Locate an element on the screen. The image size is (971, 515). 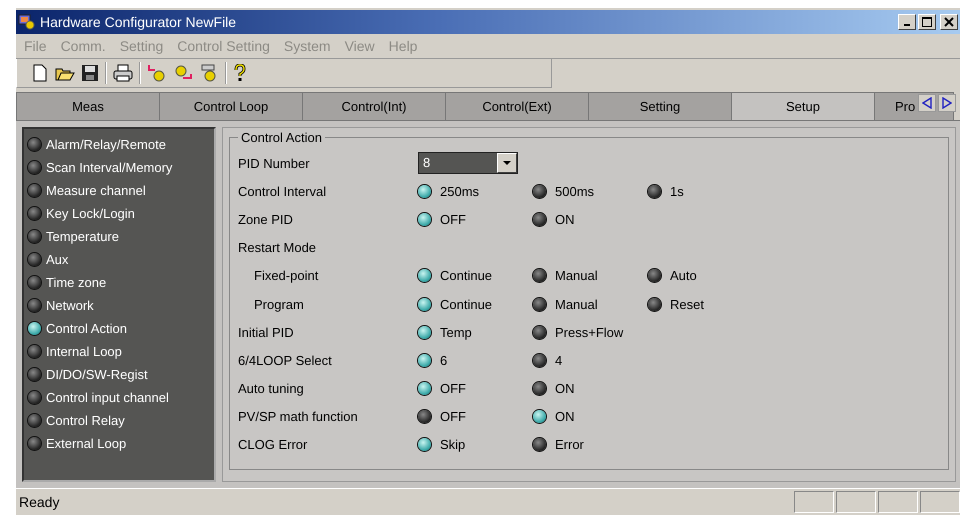
option-label: Reset is located at coordinates (687, 304).